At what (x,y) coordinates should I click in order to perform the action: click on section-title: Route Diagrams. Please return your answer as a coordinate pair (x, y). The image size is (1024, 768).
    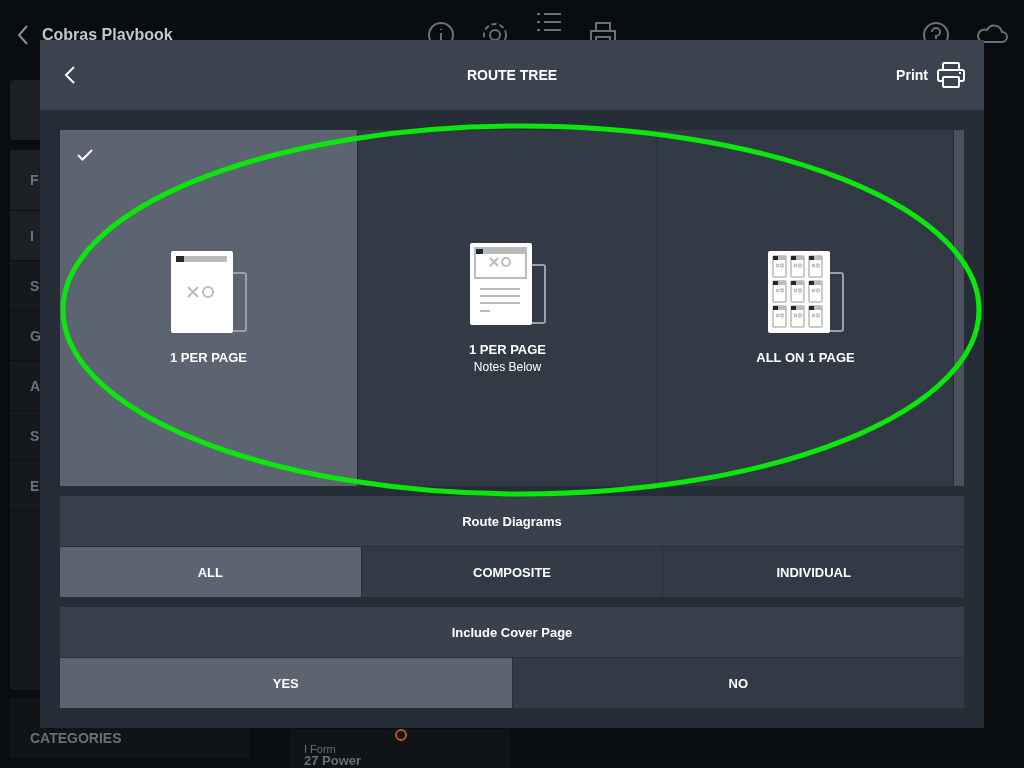
    Looking at the image, I should click on (512, 521).